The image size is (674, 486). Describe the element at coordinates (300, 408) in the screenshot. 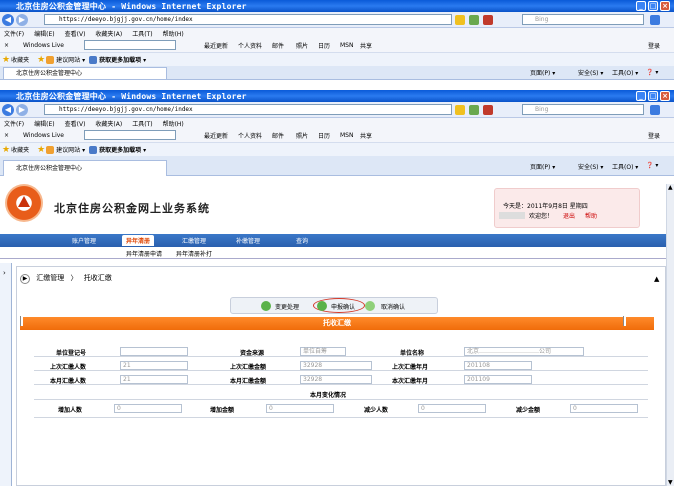

I see `add-amount-field: 0` at that location.